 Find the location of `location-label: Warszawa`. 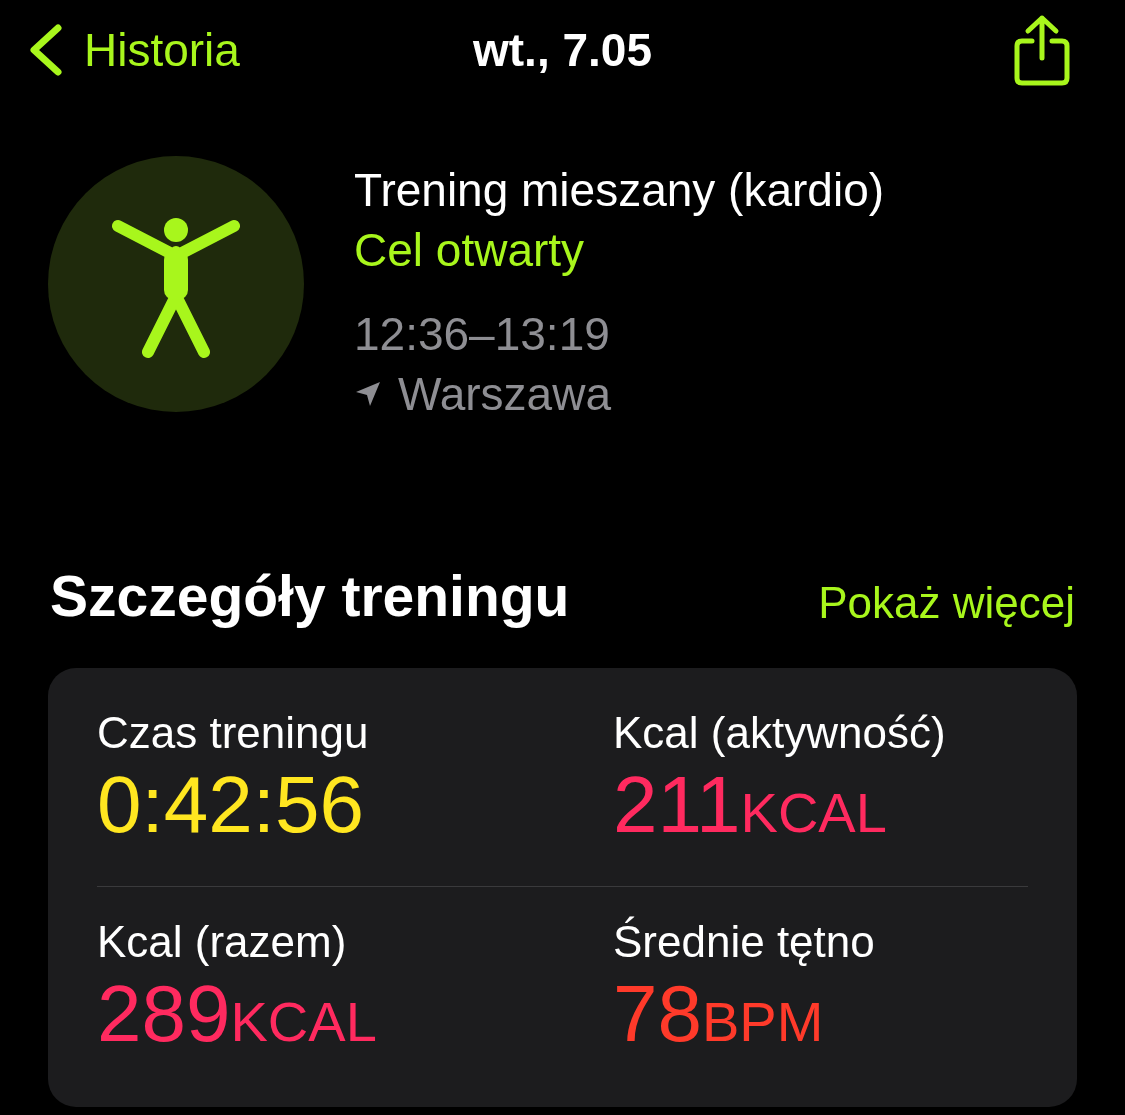

location-label: Warszawa is located at coordinates (504, 394).